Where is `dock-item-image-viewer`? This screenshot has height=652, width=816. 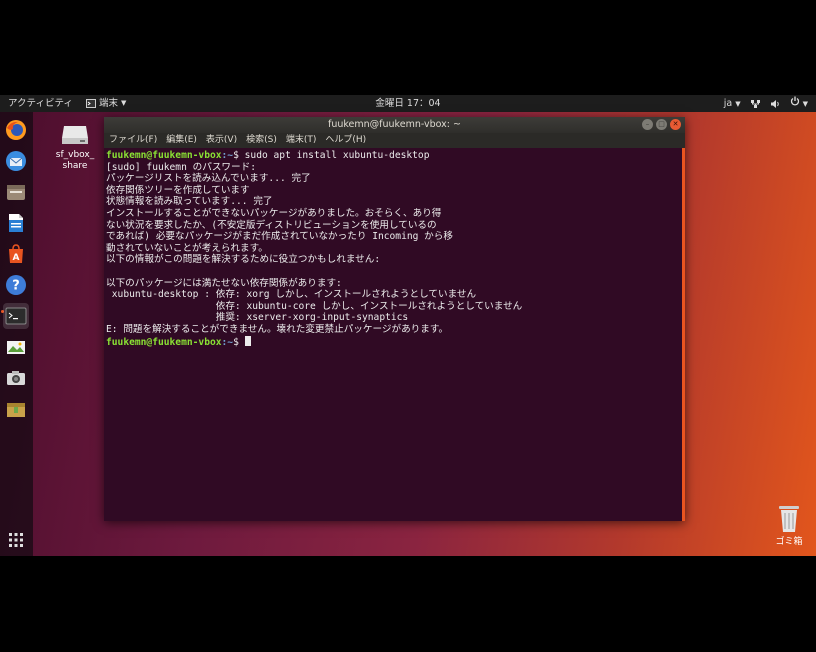 dock-item-image-viewer is located at coordinates (16, 347).